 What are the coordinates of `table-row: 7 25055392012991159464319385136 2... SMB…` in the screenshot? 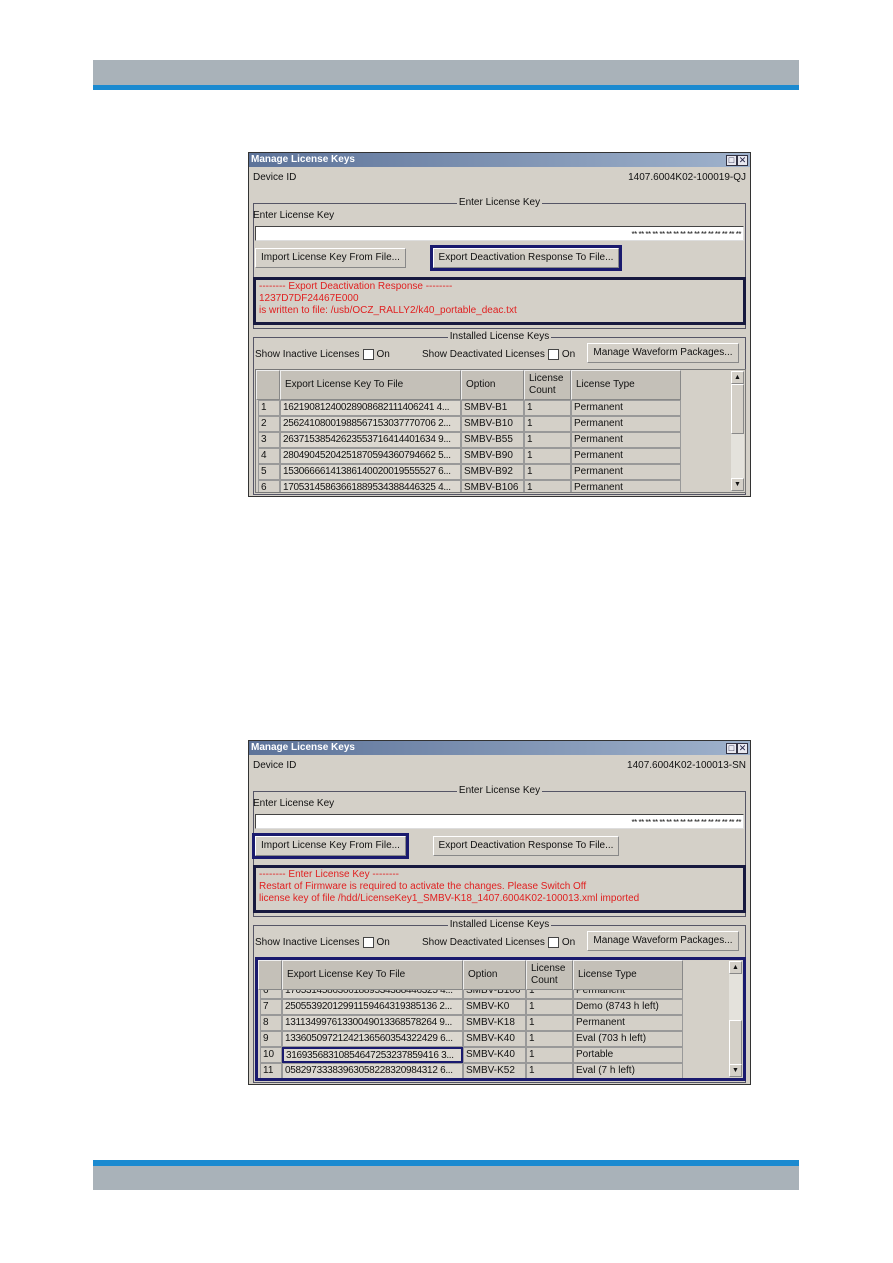 It's located at (470, 1007).